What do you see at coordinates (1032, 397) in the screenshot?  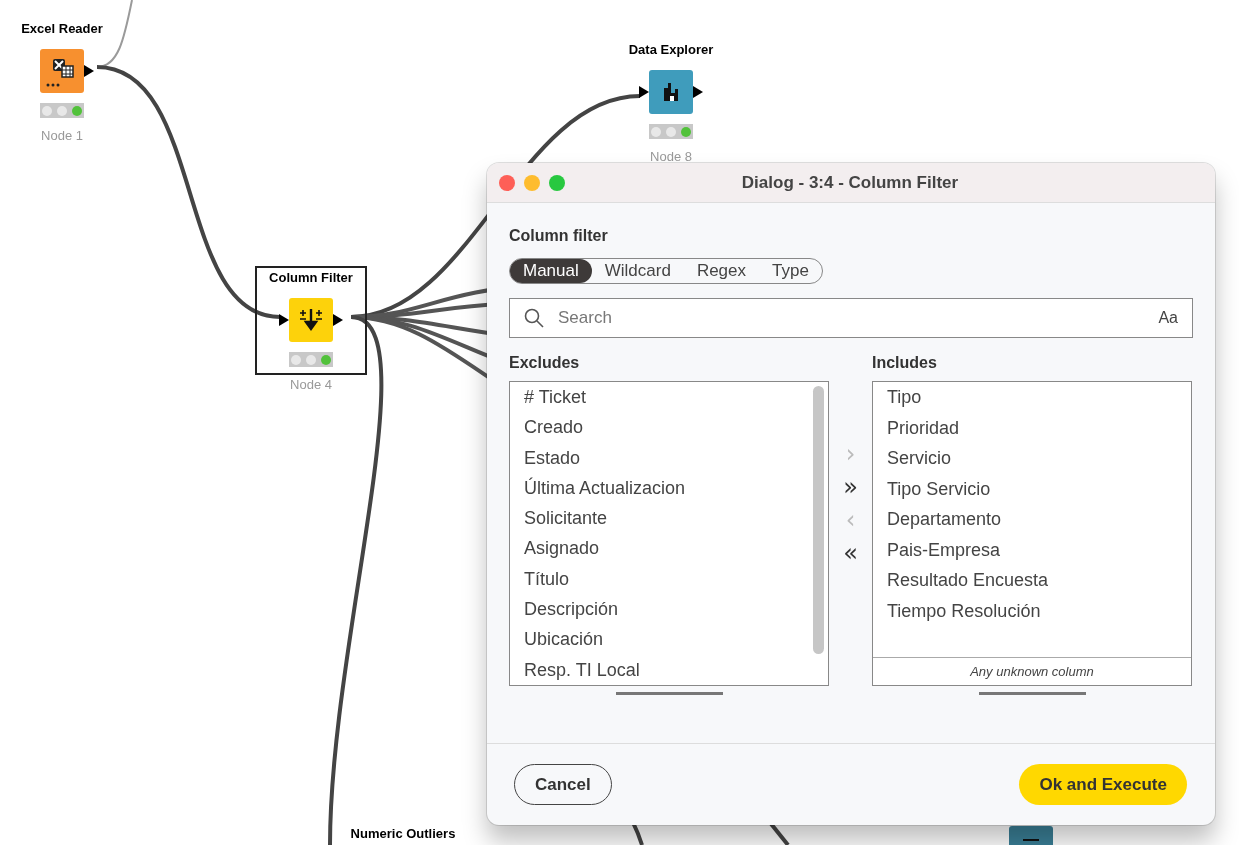 I see `list-item: Tipo` at bounding box center [1032, 397].